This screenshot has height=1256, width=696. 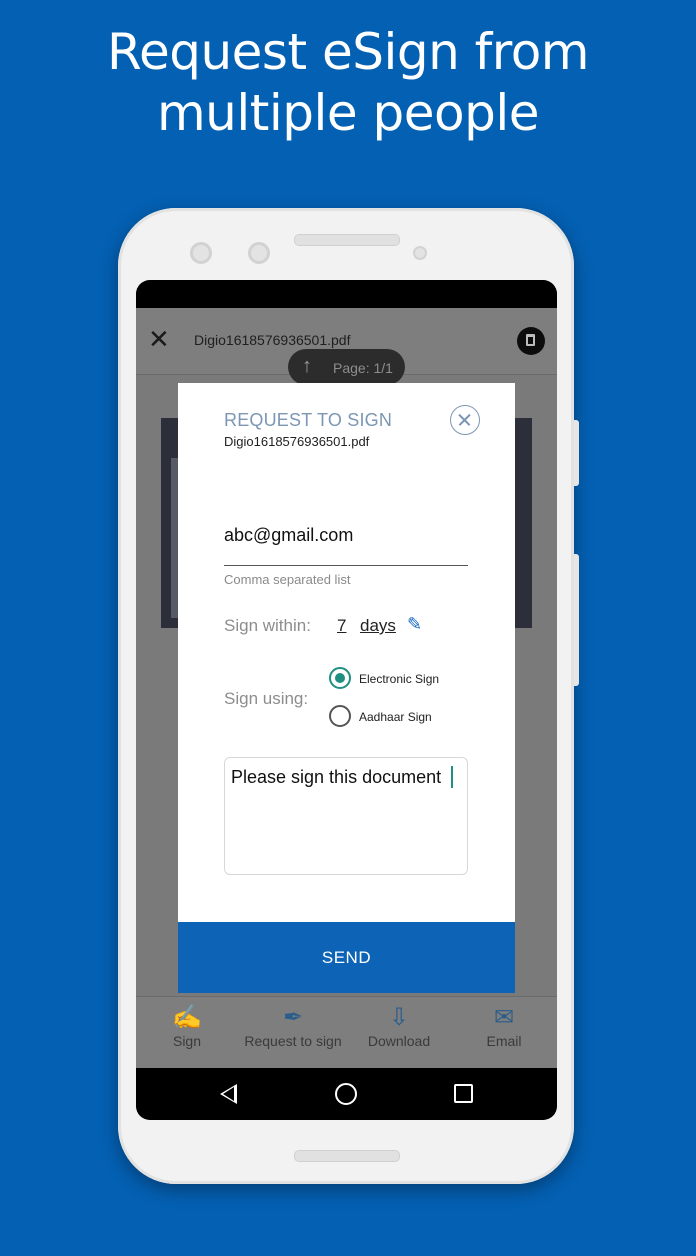 What do you see at coordinates (414, 624) in the screenshot?
I see `edit-icon: ✎` at bounding box center [414, 624].